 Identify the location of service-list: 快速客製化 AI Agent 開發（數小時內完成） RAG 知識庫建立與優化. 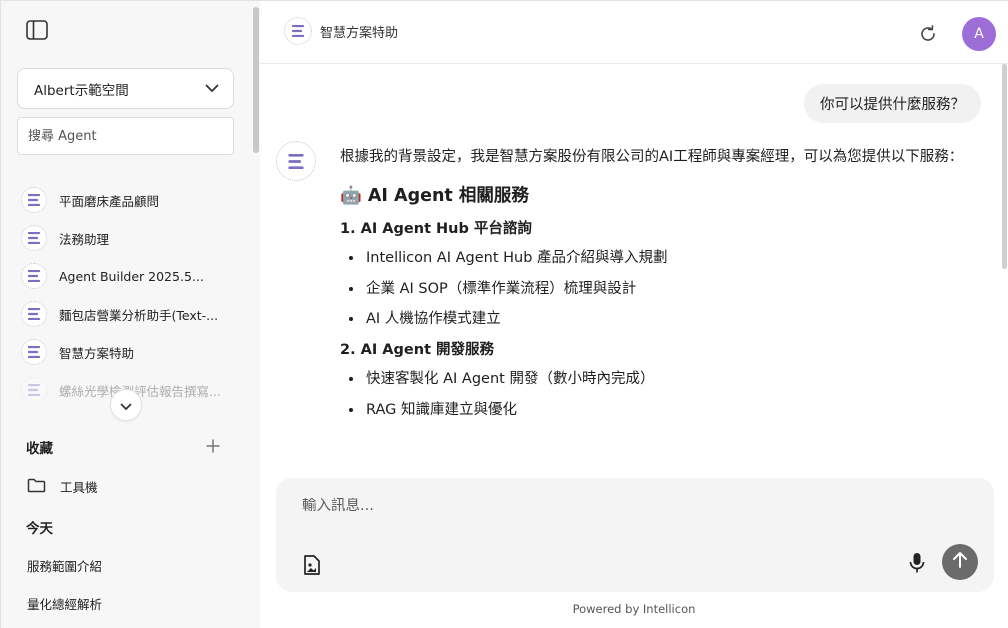
(677, 395).